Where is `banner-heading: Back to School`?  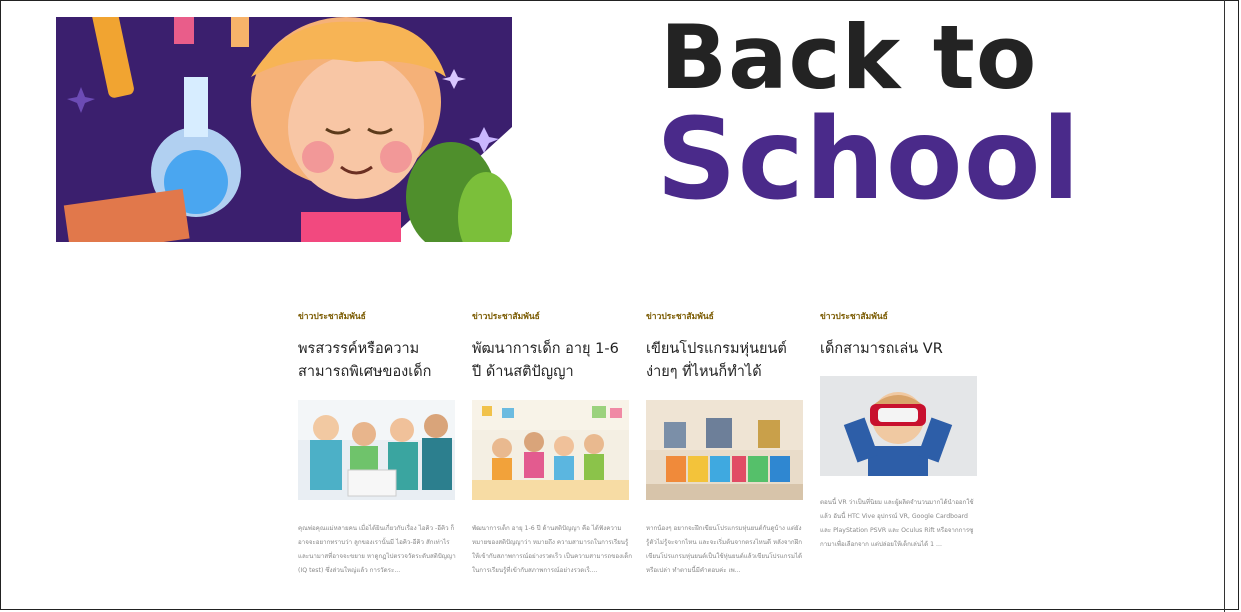
banner-heading: Back to School is located at coordinates (888, 117).